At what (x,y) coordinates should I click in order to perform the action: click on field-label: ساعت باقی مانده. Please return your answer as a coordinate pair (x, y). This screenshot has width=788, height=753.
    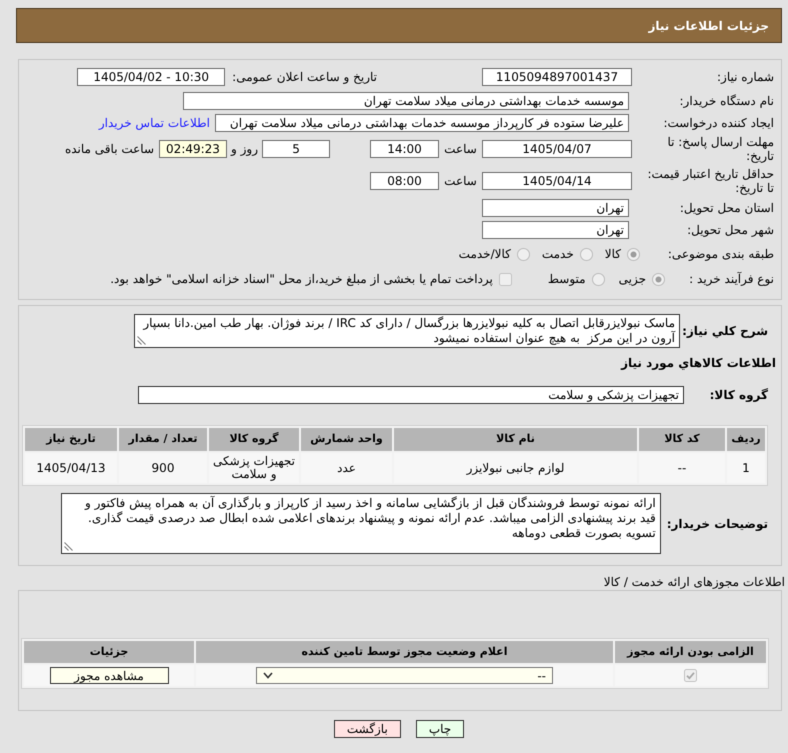
    Looking at the image, I should click on (109, 149).